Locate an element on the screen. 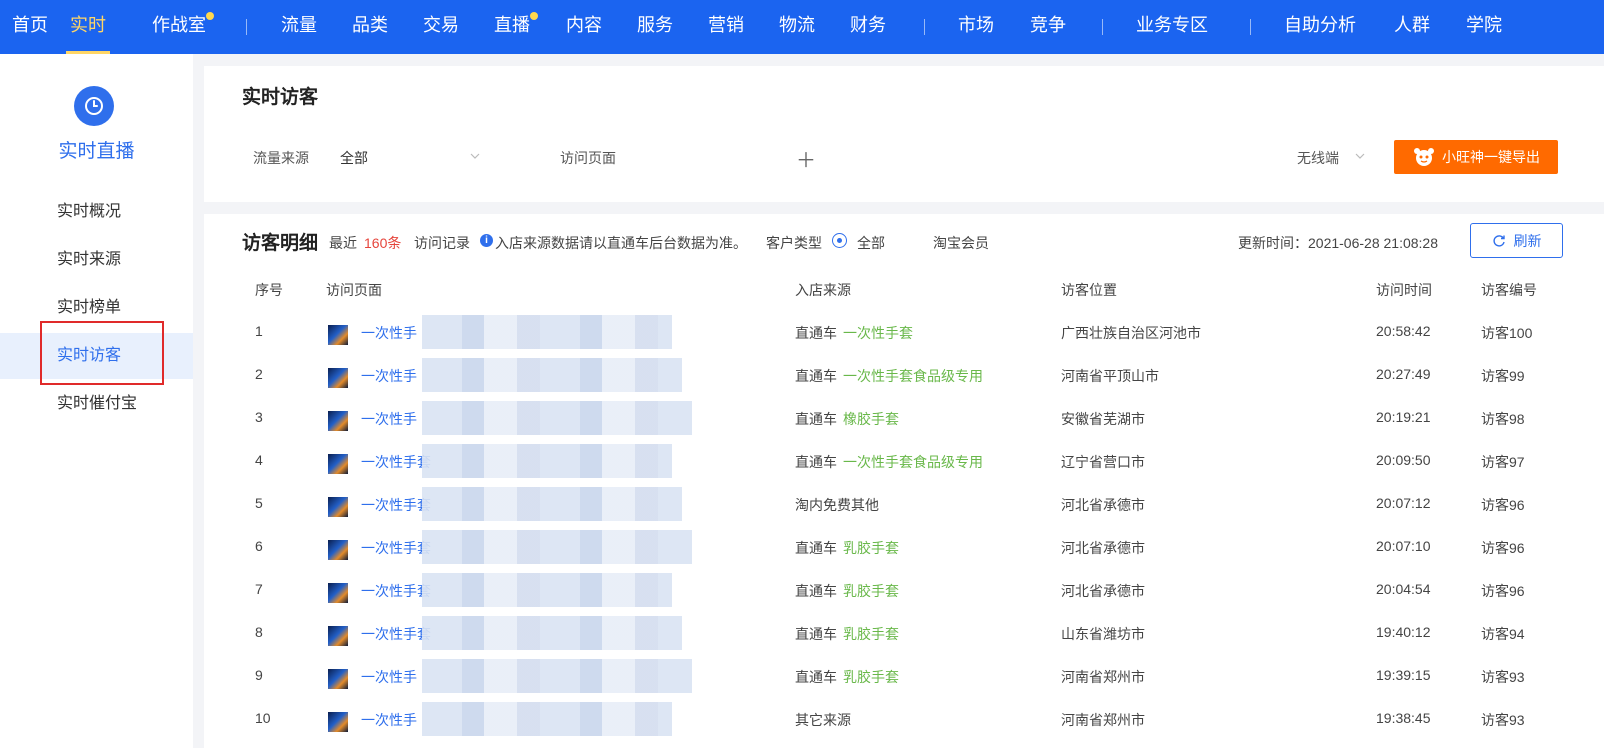 The height and width of the screenshot is (748, 1604). nav-item-trade: 交易 is located at coordinates (441, 27).